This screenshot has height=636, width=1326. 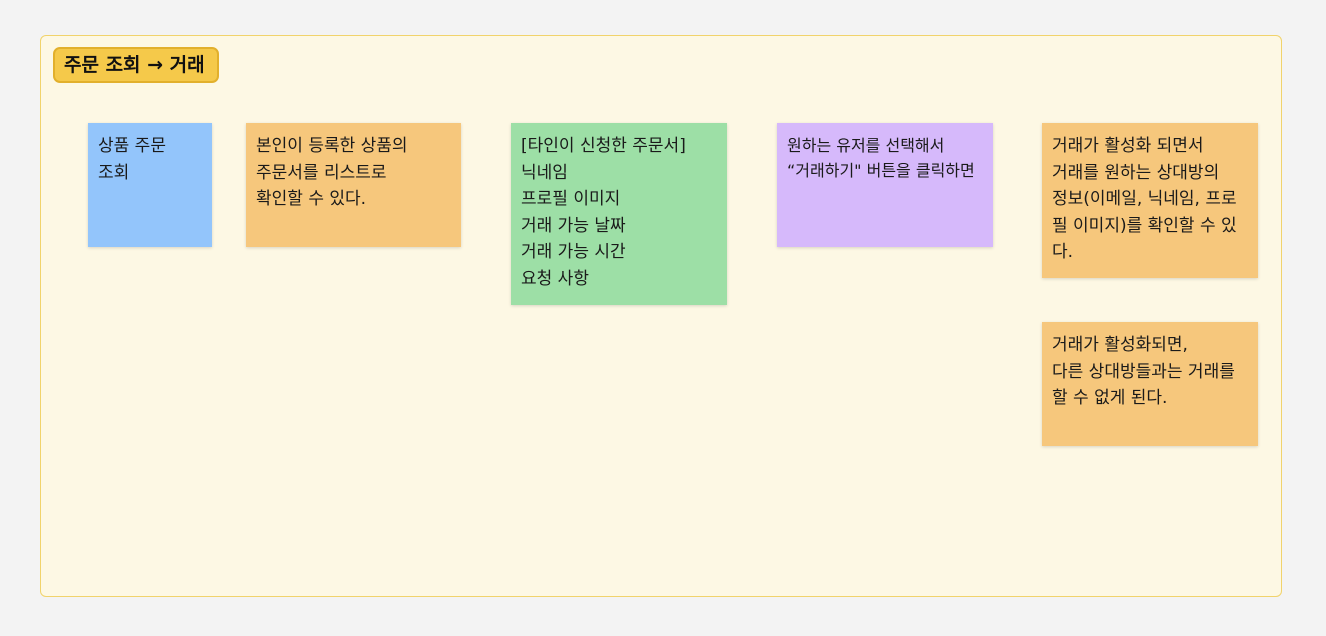 I want to click on sticky-note-product-order: 상품 주문 조회, so click(x=150, y=185).